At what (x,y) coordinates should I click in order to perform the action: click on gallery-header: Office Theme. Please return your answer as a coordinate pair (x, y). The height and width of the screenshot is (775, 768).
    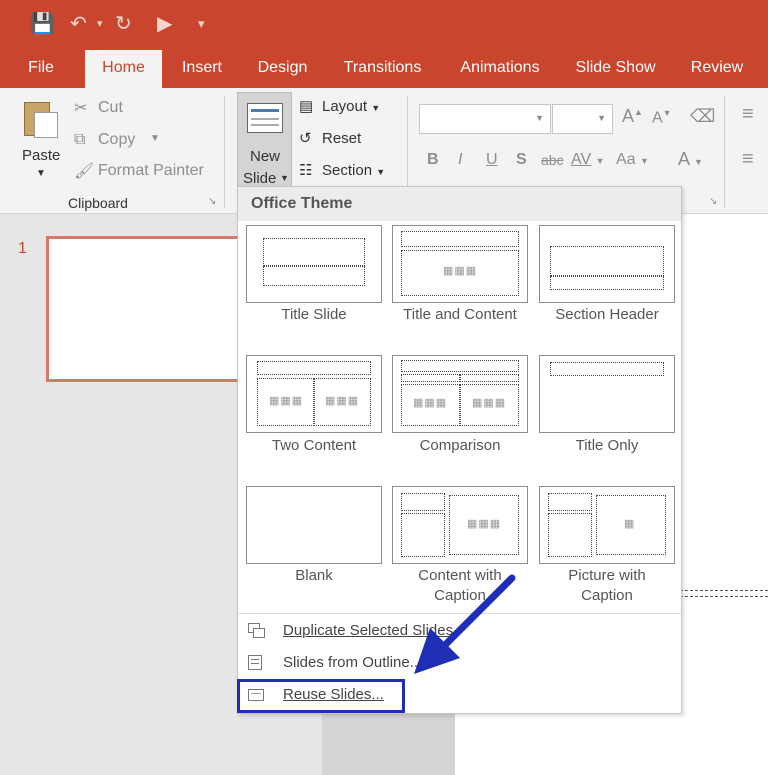
    Looking at the image, I should click on (459, 204).